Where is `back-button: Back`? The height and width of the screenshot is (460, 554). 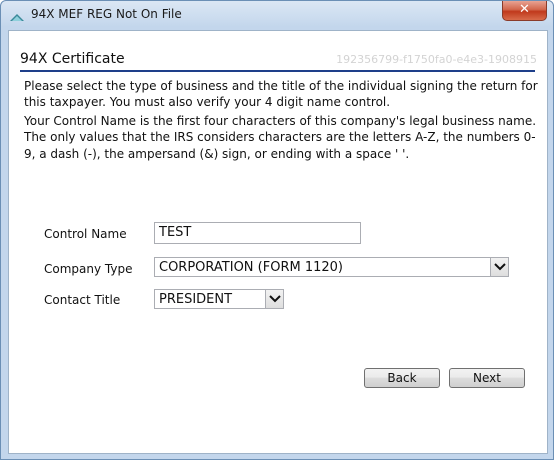
back-button: Back is located at coordinates (402, 378).